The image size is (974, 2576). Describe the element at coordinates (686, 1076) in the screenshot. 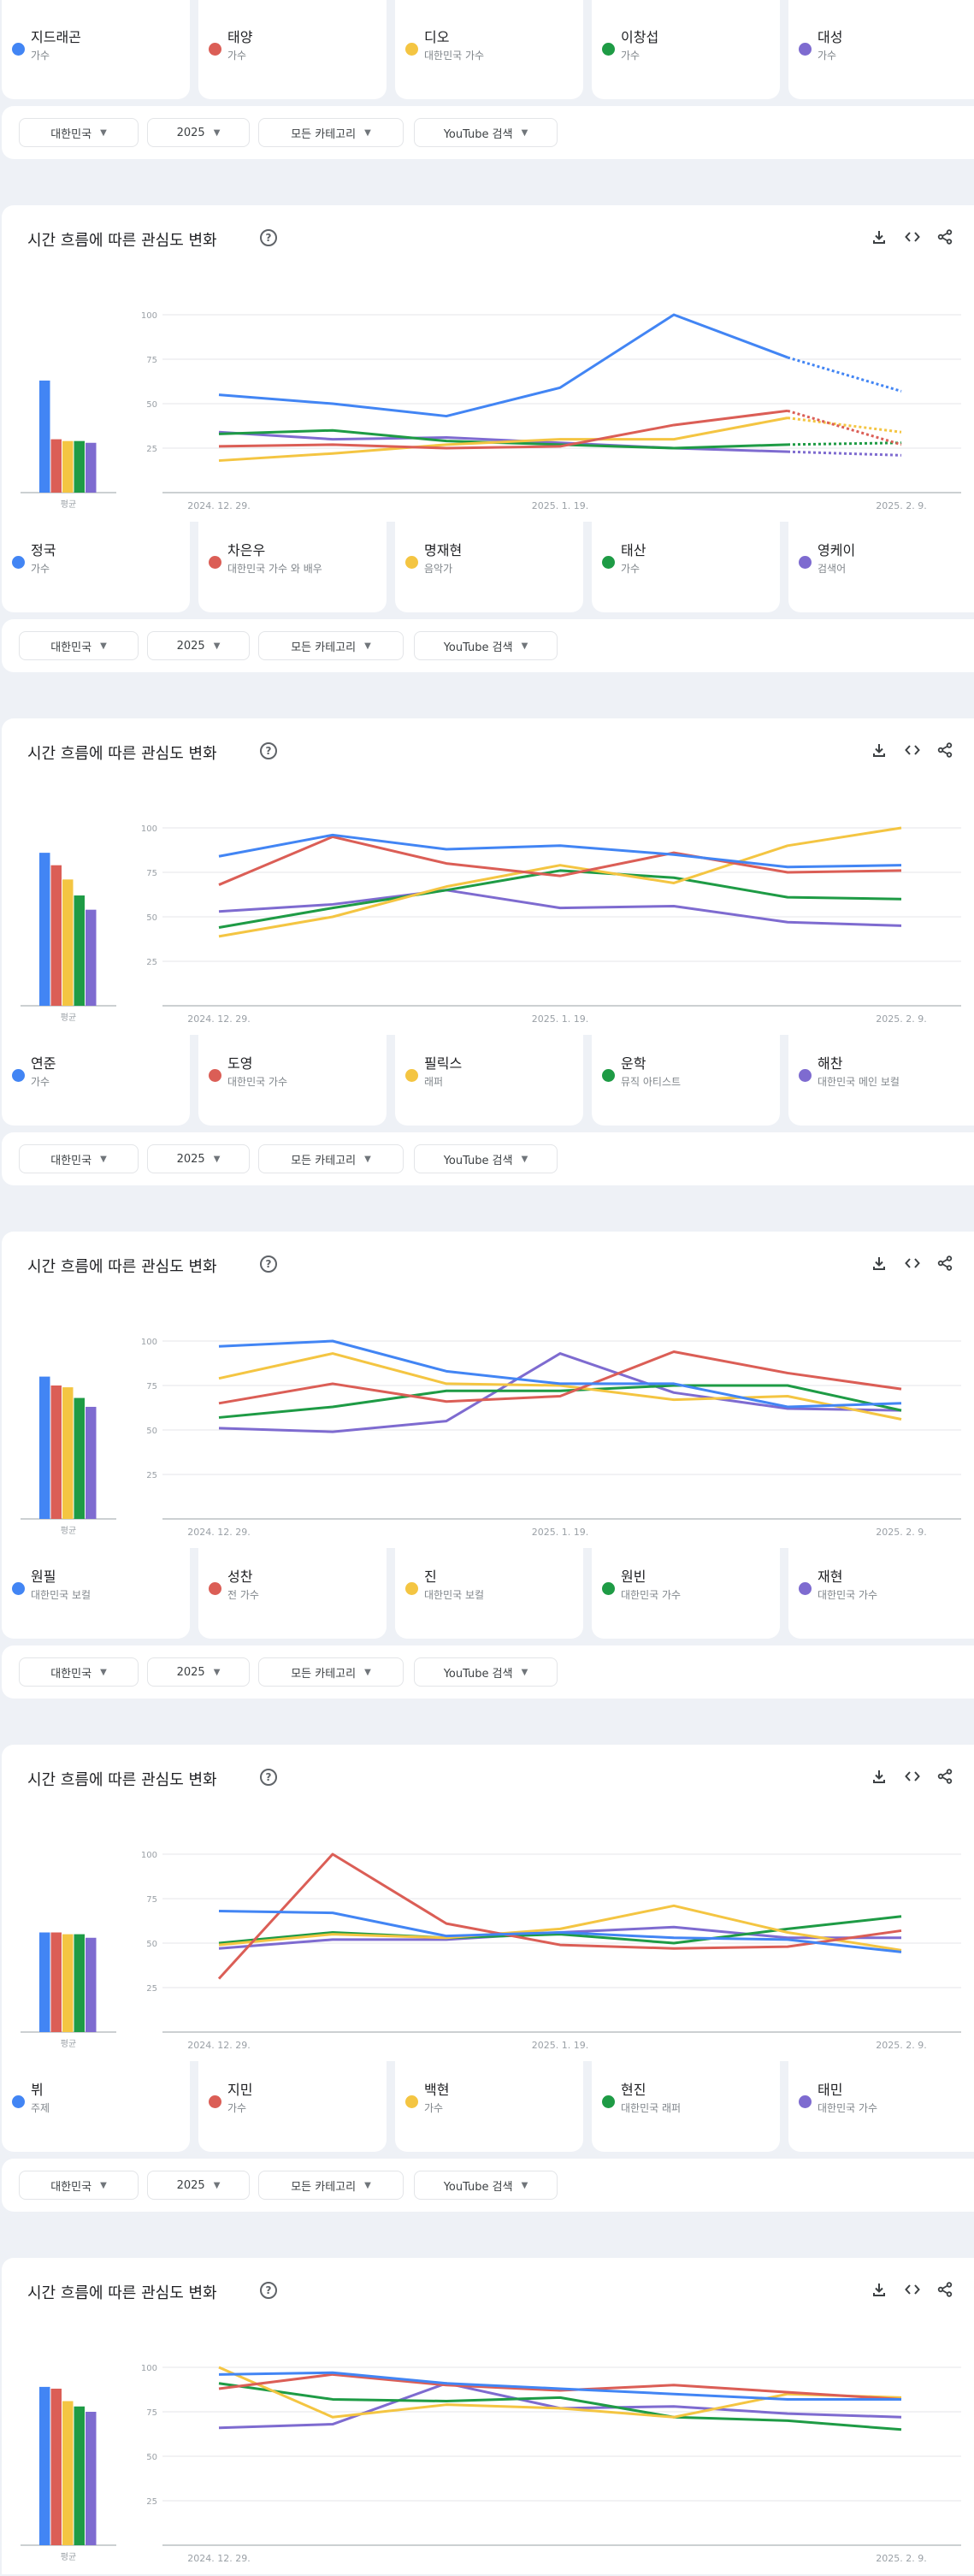

I see `legend-card: 운학 뮤직 아티스트` at that location.